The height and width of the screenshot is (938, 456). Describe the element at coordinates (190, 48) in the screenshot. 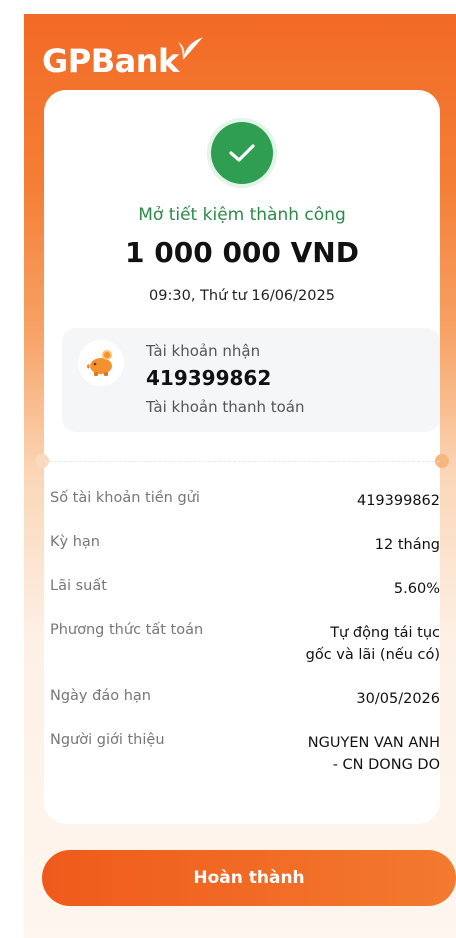

I see `leaf-icon` at that location.